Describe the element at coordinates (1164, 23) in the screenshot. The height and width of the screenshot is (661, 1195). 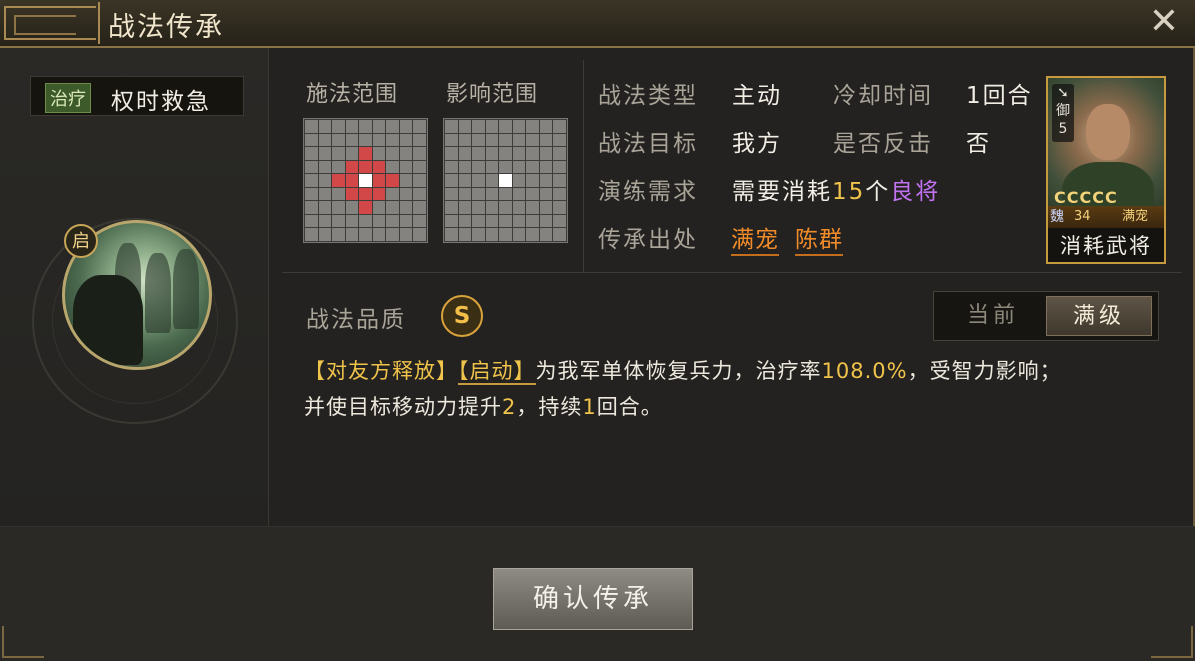
I see `close-button: ✕` at that location.